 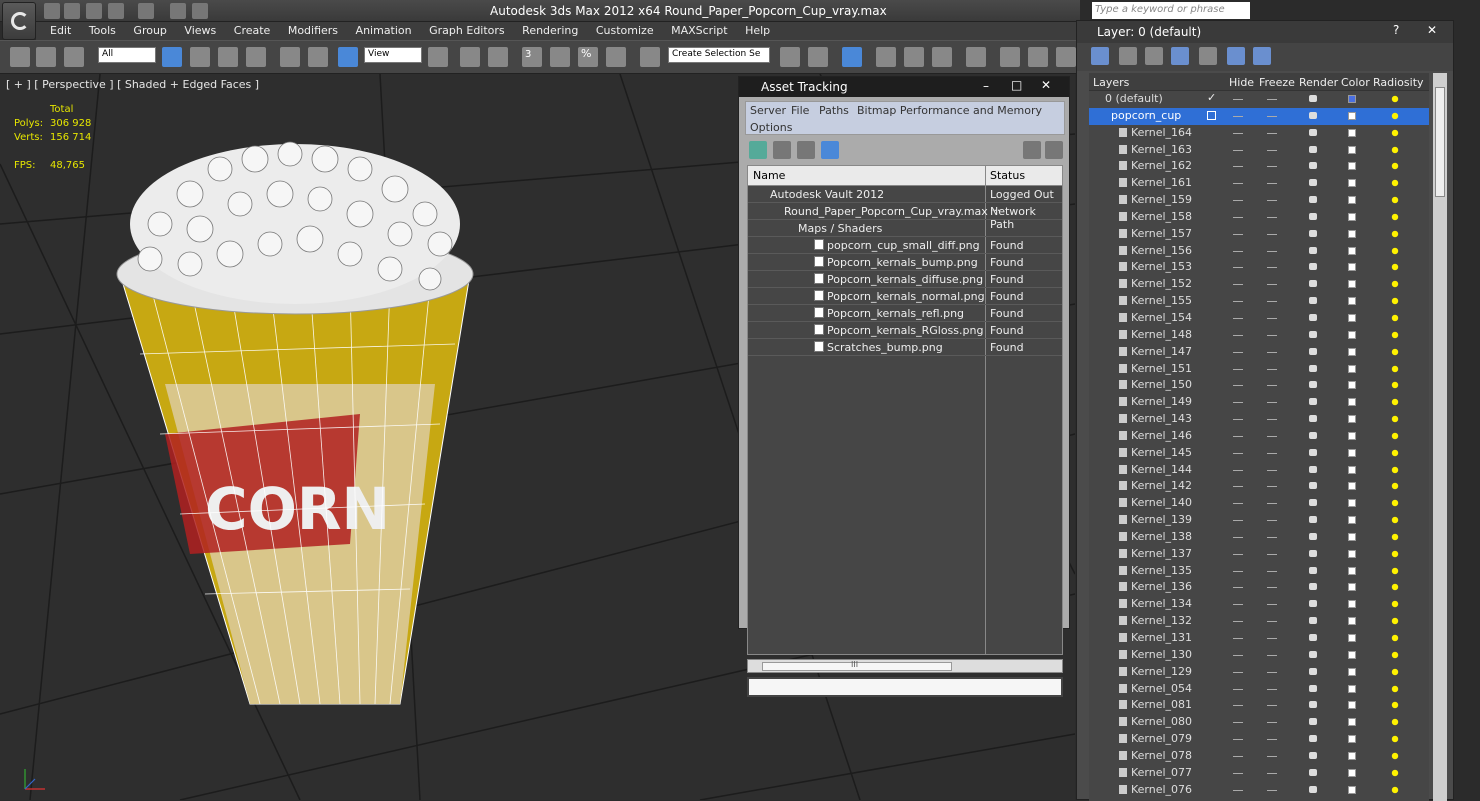 I want to click on help-icon: ?, so click(x=1396, y=30).